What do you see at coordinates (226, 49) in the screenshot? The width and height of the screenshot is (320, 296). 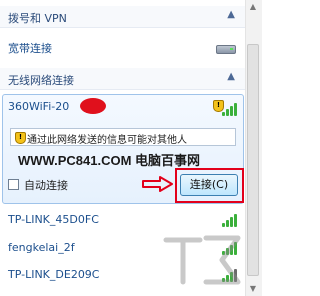 I see `network-drive-icon` at bounding box center [226, 49].